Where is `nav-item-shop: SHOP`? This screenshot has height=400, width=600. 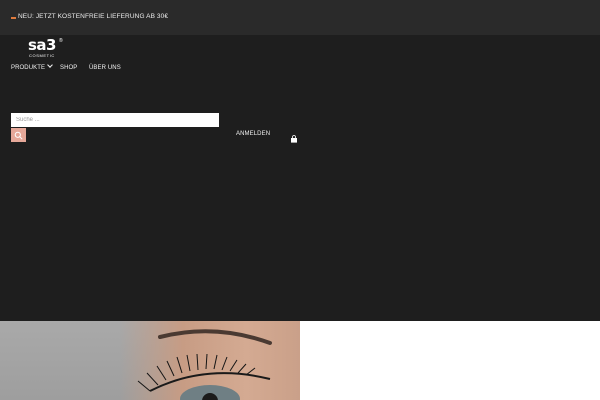 nav-item-shop: SHOP is located at coordinates (68, 68).